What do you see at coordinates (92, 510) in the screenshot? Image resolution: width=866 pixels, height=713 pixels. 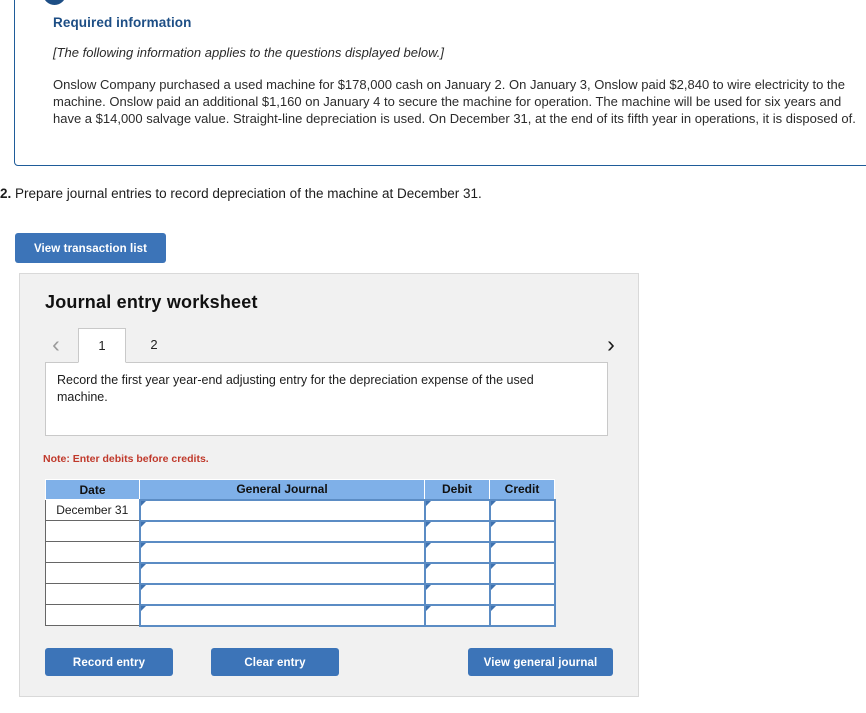 I see `cell-date-1: December 31` at bounding box center [92, 510].